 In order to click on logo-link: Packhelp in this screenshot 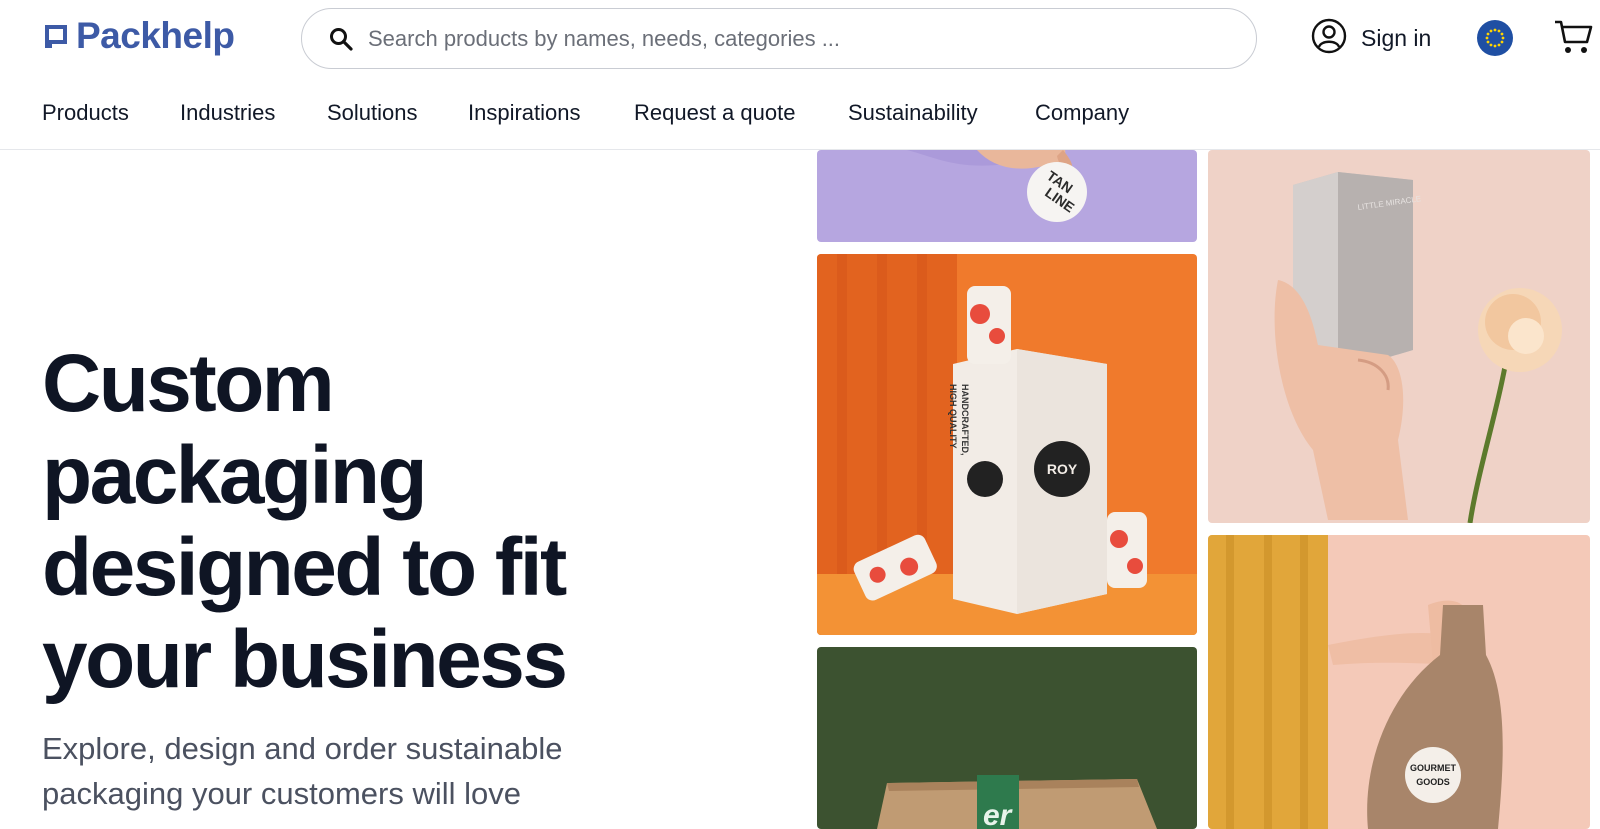, I will do `click(138, 35)`.